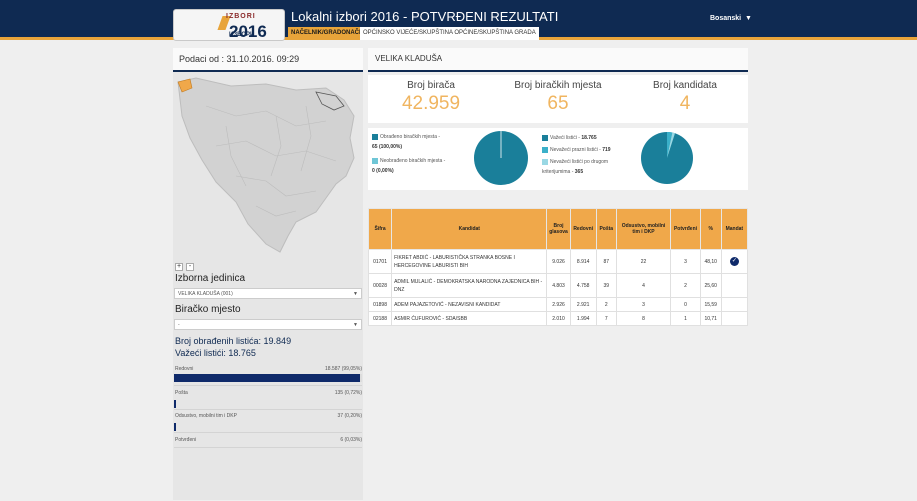  What do you see at coordinates (208, 309) in the screenshot?
I see `station-label: Biračko mjesto` at bounding box center [208, 309].